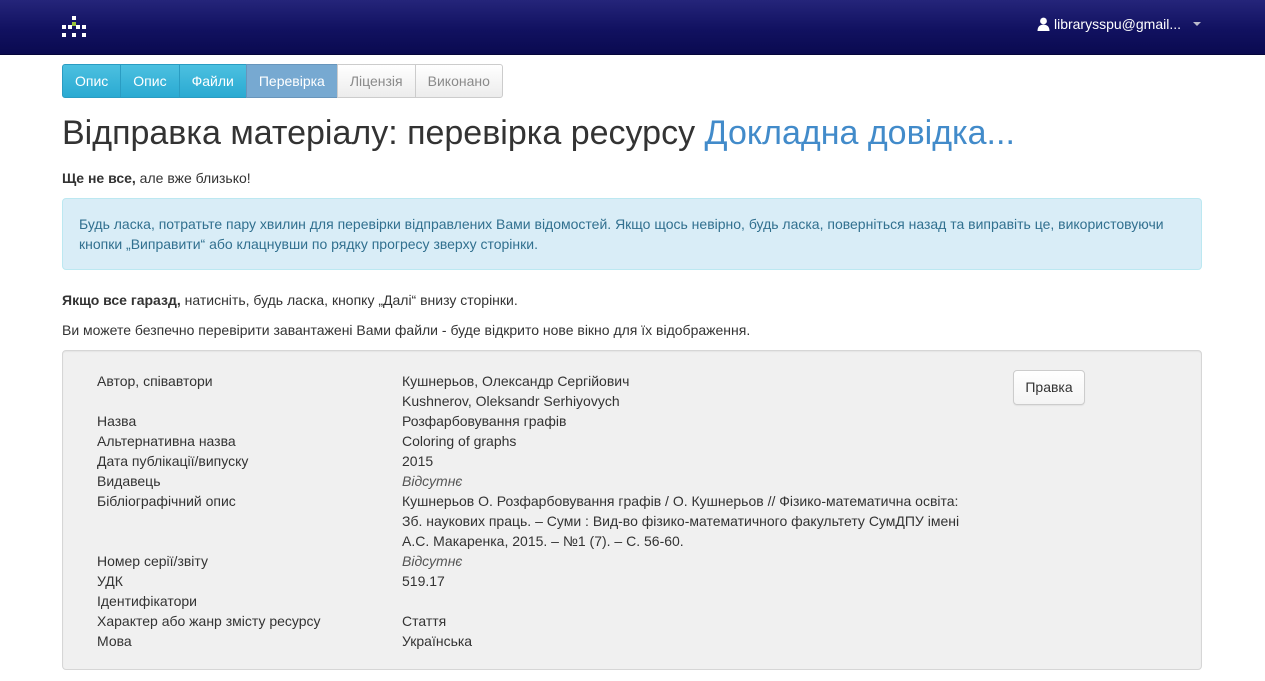  Describe the element at coordinates (689, 601) in the screenshot. I see `field-value` at that location.